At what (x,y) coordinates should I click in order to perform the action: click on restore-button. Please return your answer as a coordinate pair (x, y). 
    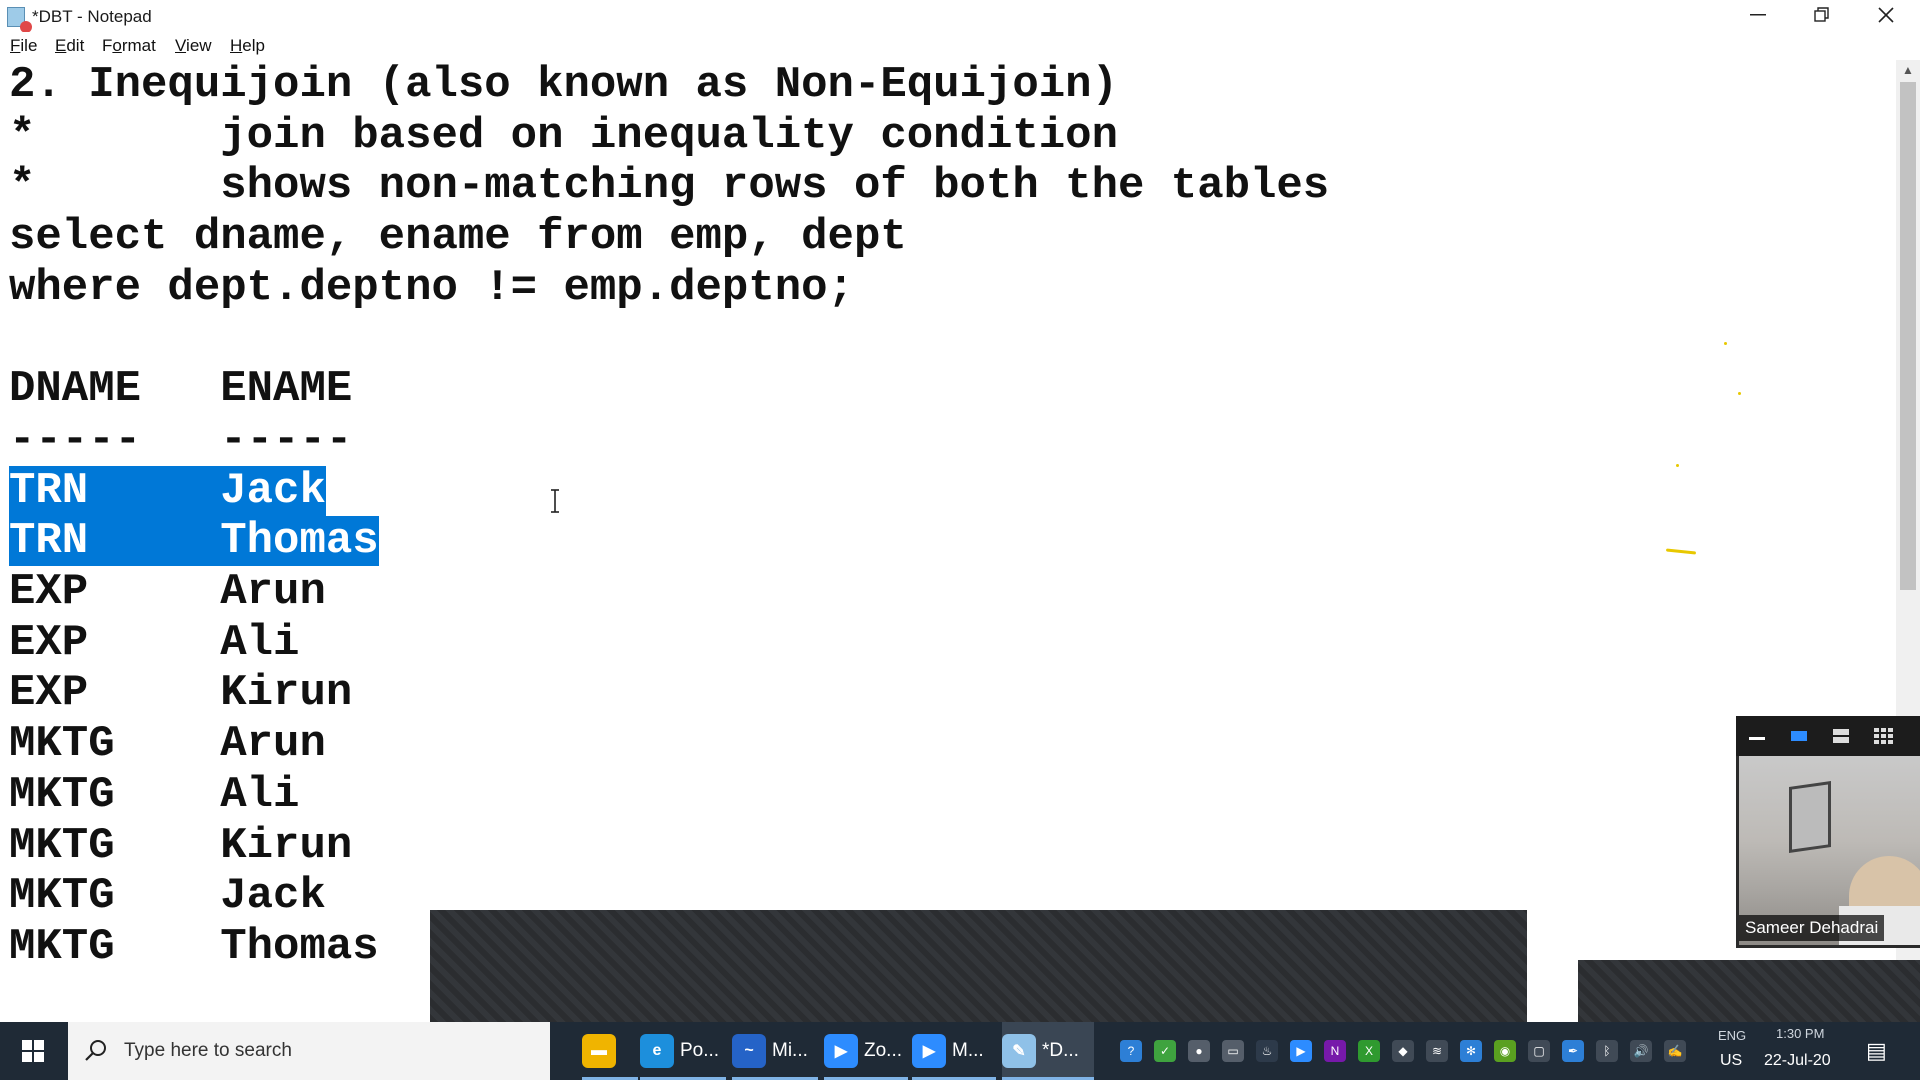
    Looking at the image, I should click on (1822, 15).